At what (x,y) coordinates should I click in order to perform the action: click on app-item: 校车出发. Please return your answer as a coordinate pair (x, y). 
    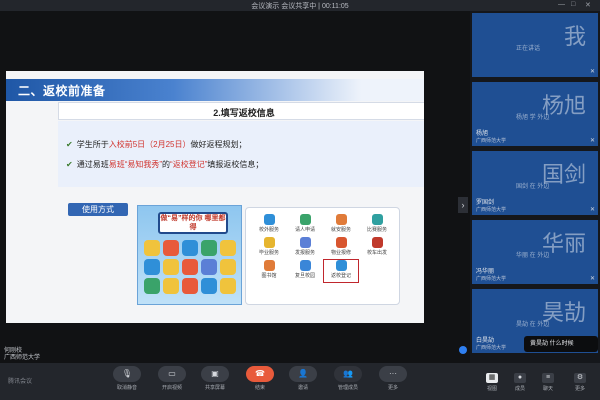
    Looking at the image, I should click on (377, 248).